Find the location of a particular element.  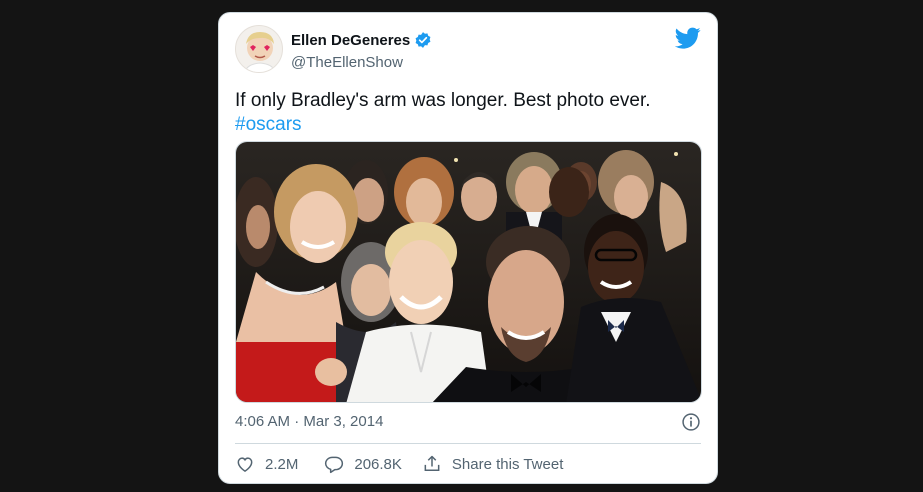

divider is located at coordinates (468, 443).